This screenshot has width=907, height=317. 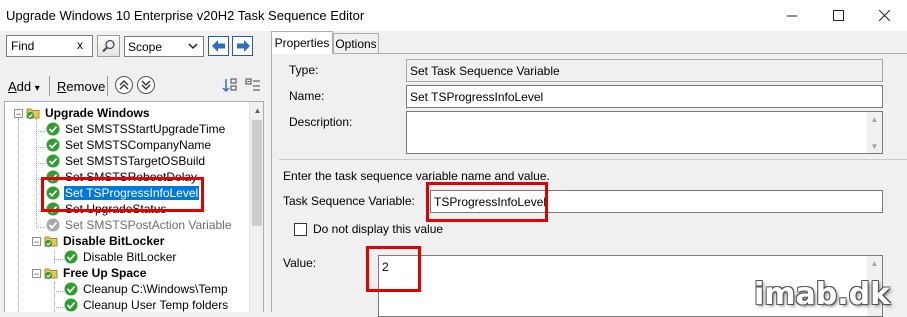 I want to click on tree-item-label: Set SMSTSPostAction Variable, so click(x=148, y=225).